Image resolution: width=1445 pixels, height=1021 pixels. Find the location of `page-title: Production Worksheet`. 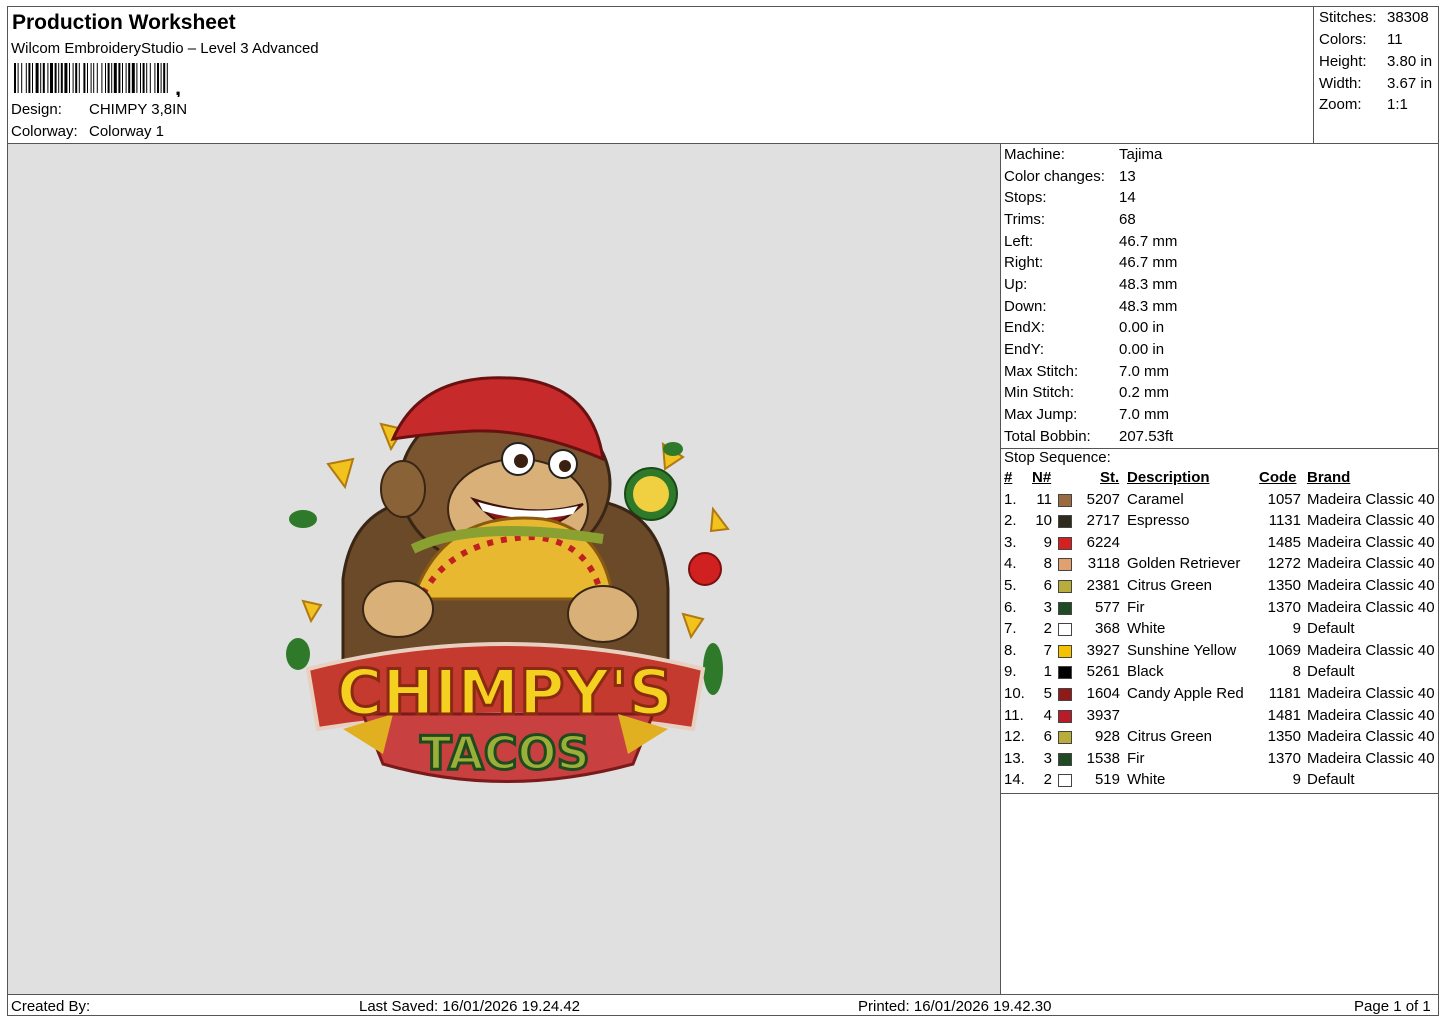

page-title: Production Worksheet is located at coordinates (124, 22).